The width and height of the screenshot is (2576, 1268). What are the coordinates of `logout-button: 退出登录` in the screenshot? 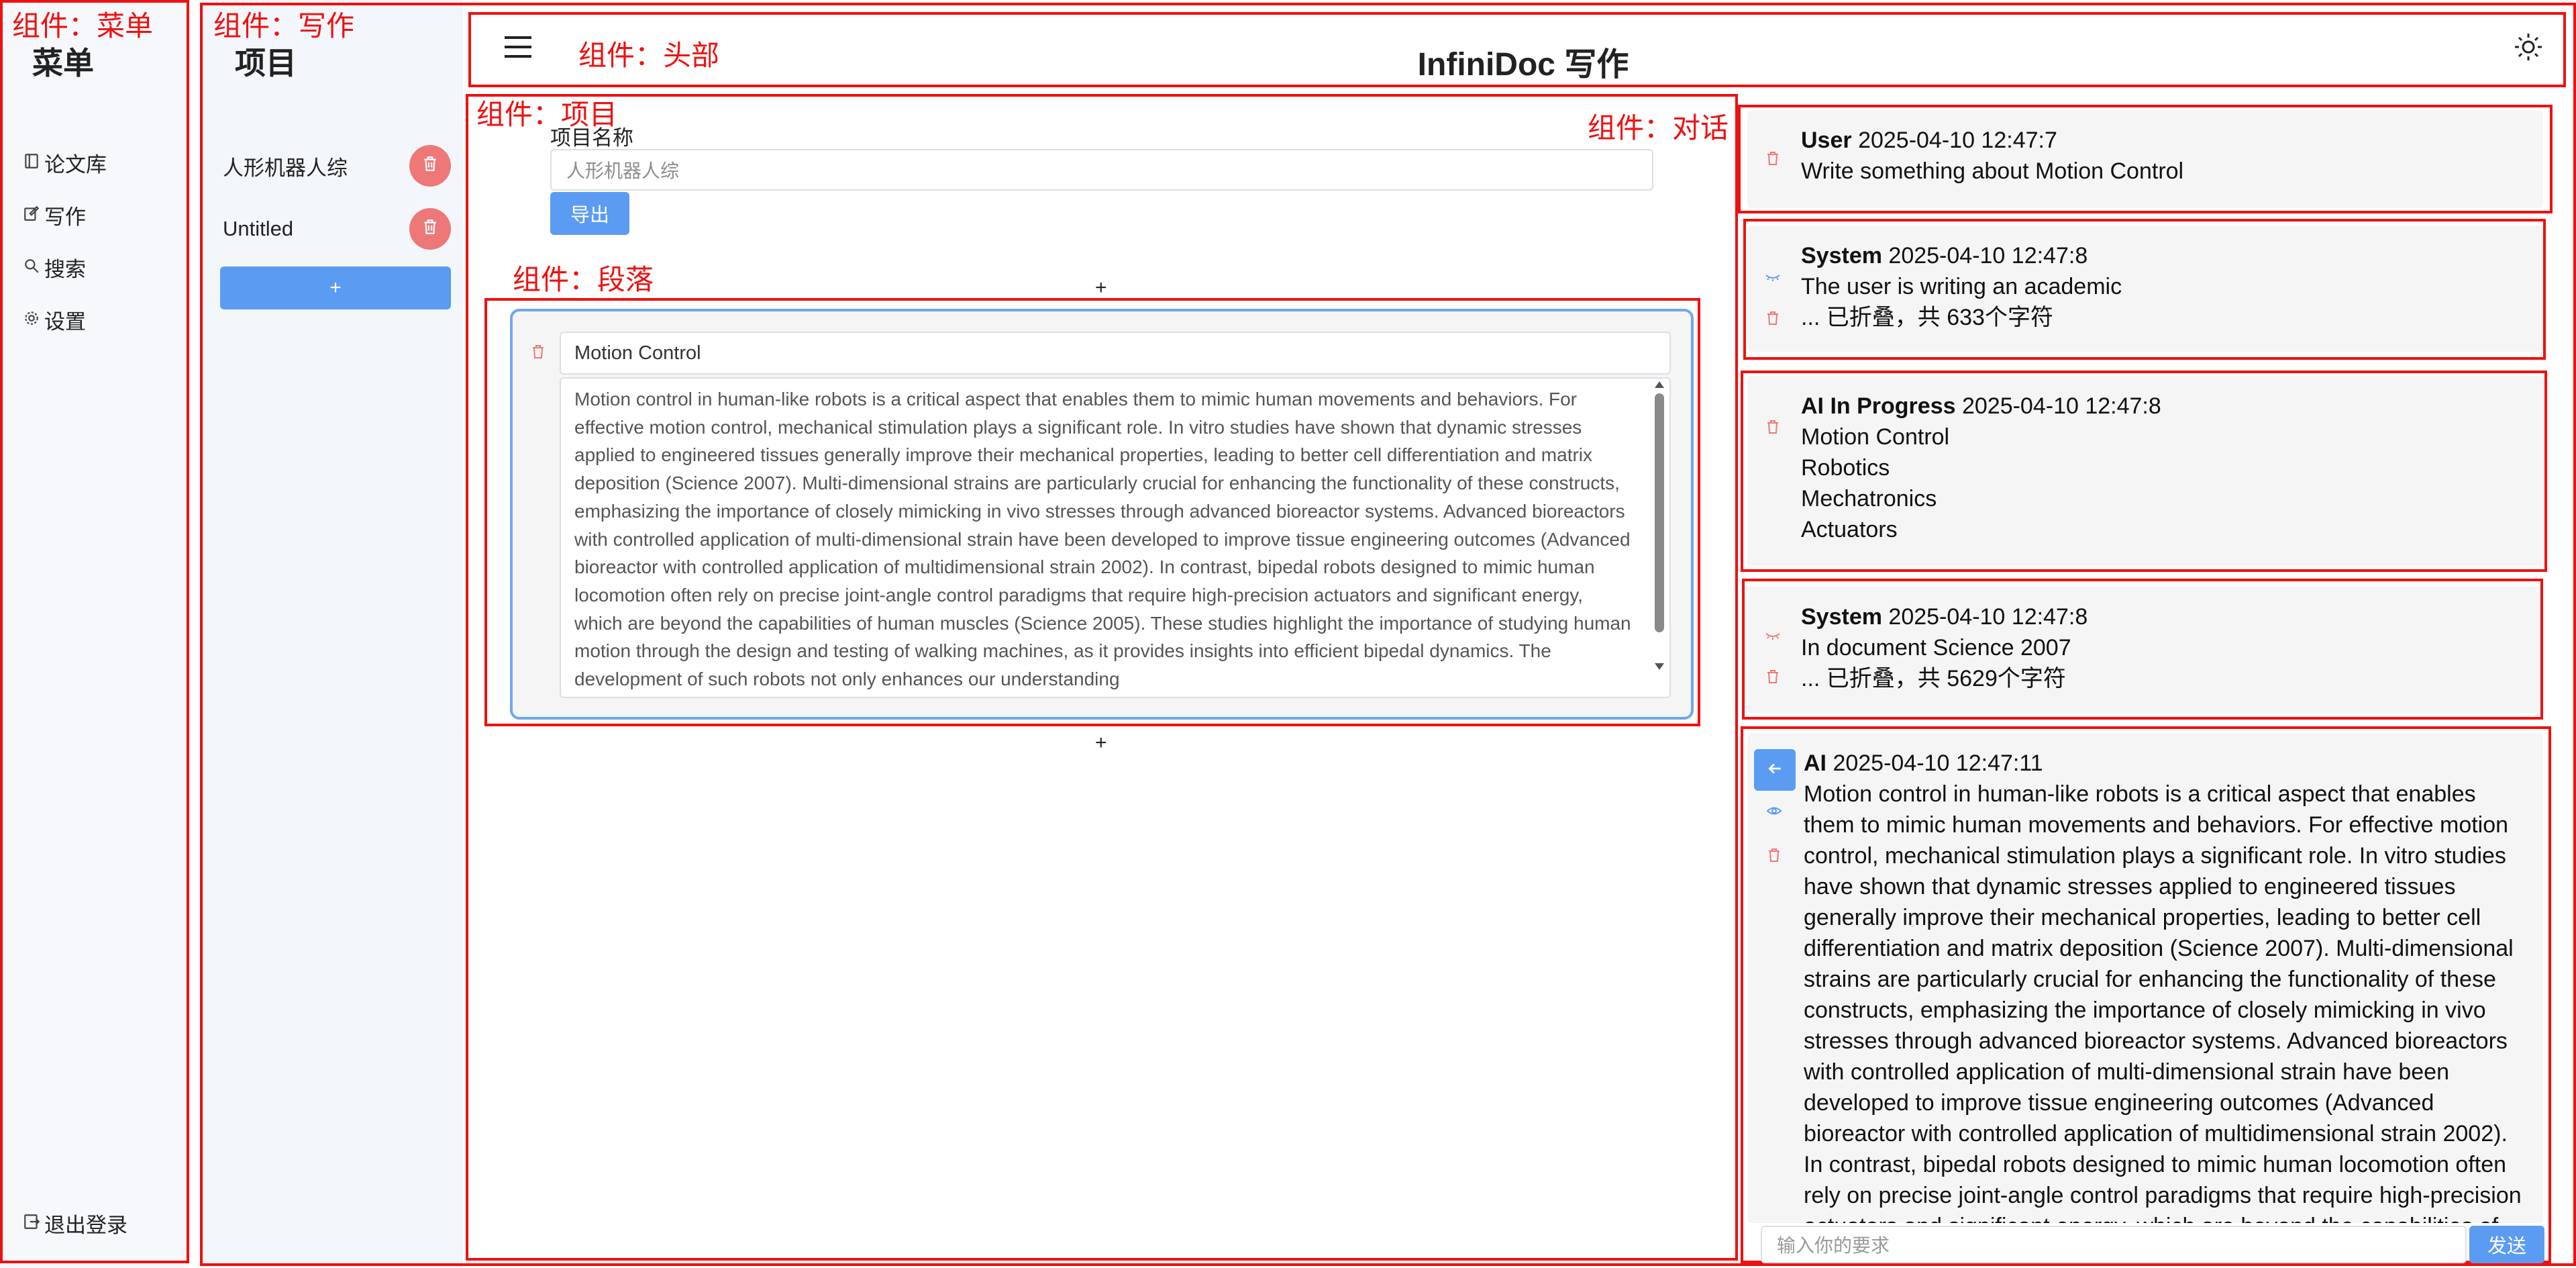 It's located at (75, 1223).